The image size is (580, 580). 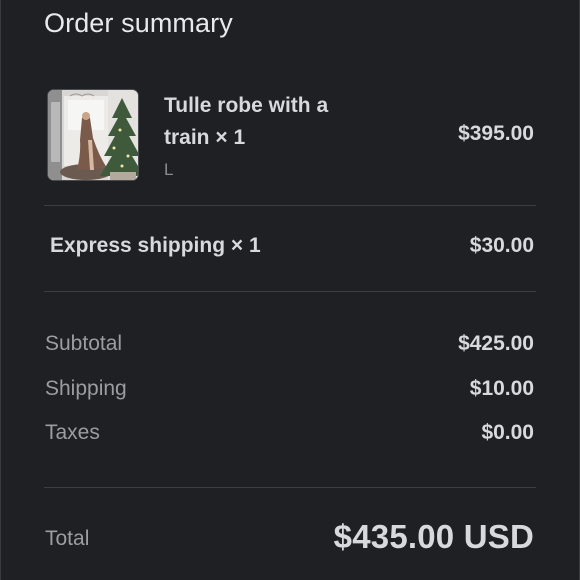 I want to click on subtotal-label: Subtotal, so click(x=84, y=343).